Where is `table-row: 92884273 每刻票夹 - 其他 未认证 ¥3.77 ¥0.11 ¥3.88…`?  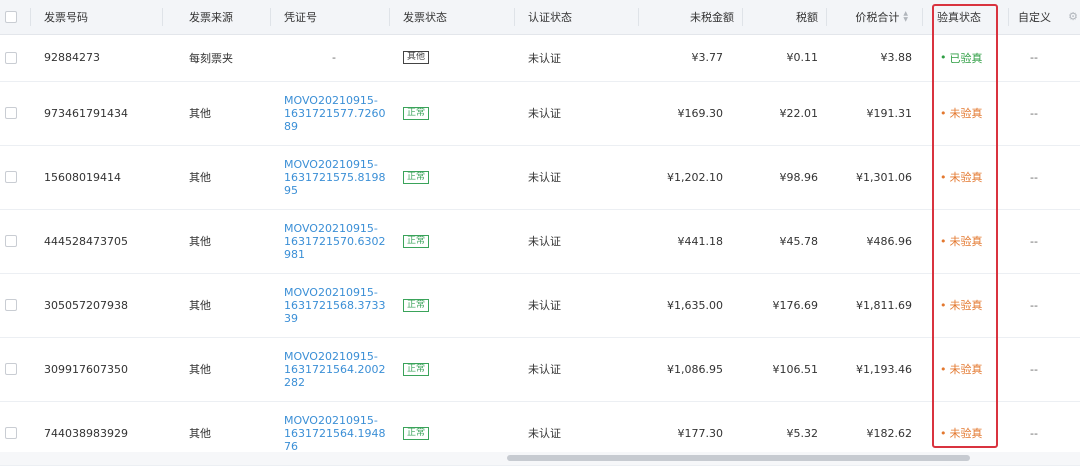 table-row: 92884273 每刻票夹 - 其他 未认证 ¥3.77 ¥0.11 ¥3.88… is located at coordinates (540, 58).